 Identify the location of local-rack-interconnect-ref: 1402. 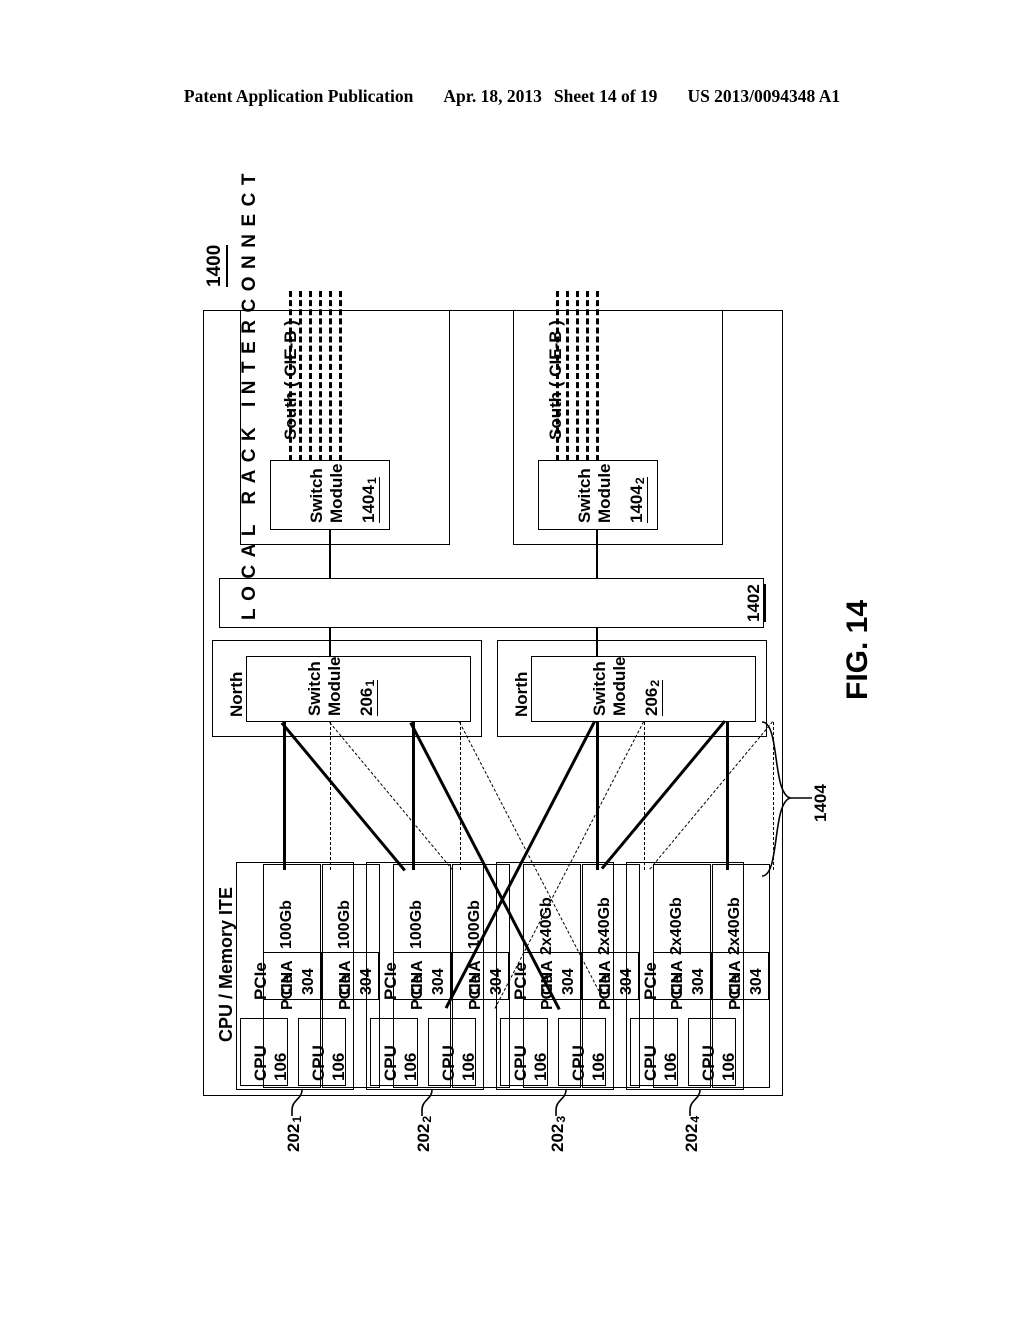
(755, 603).